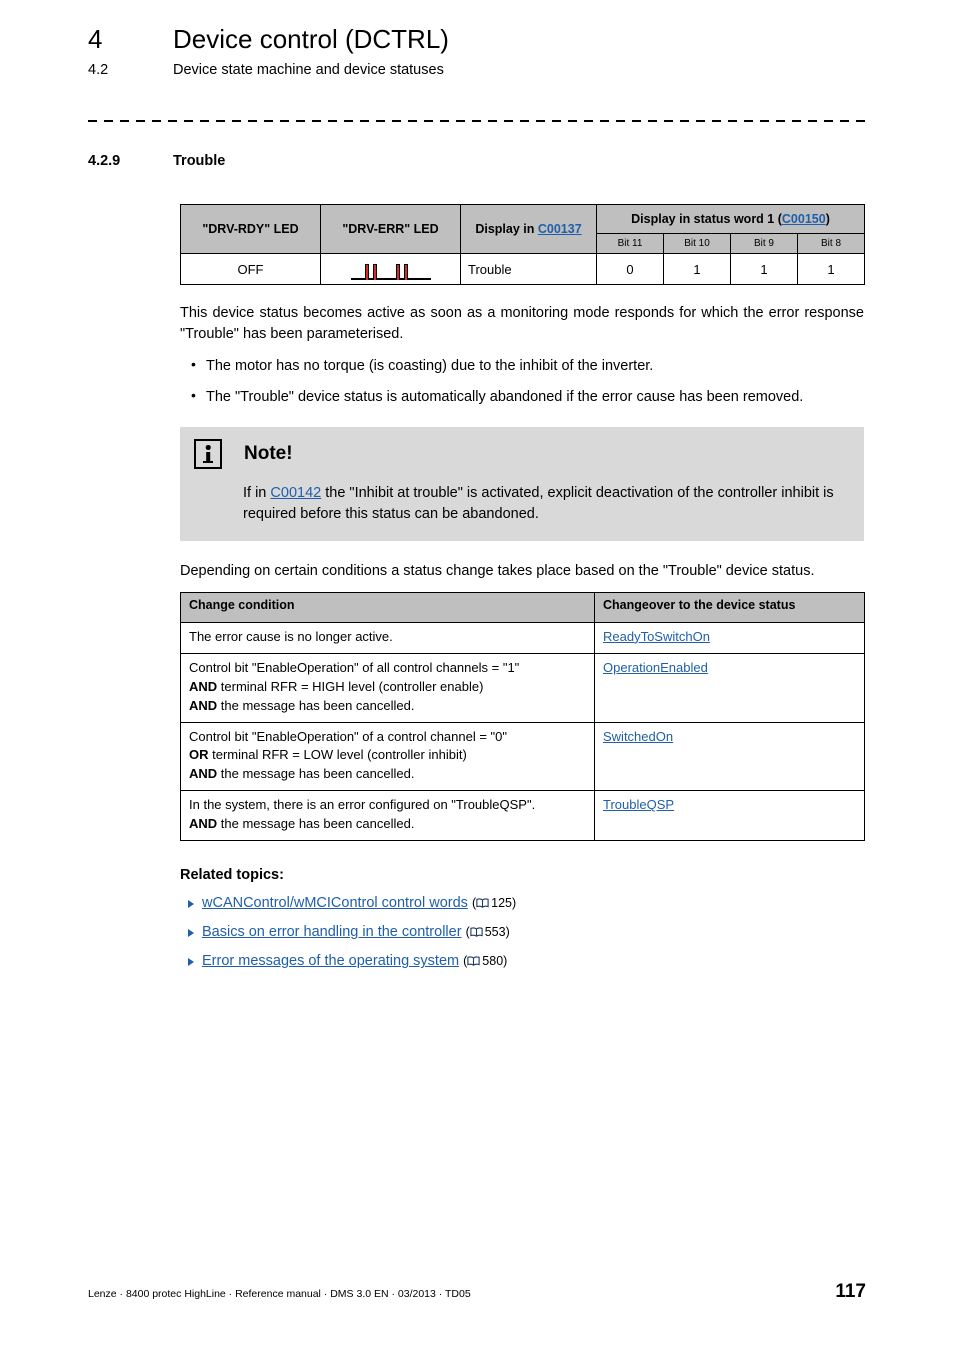  I want to click on cell-changeover-status: TroubleQSP, so click(729, 816).